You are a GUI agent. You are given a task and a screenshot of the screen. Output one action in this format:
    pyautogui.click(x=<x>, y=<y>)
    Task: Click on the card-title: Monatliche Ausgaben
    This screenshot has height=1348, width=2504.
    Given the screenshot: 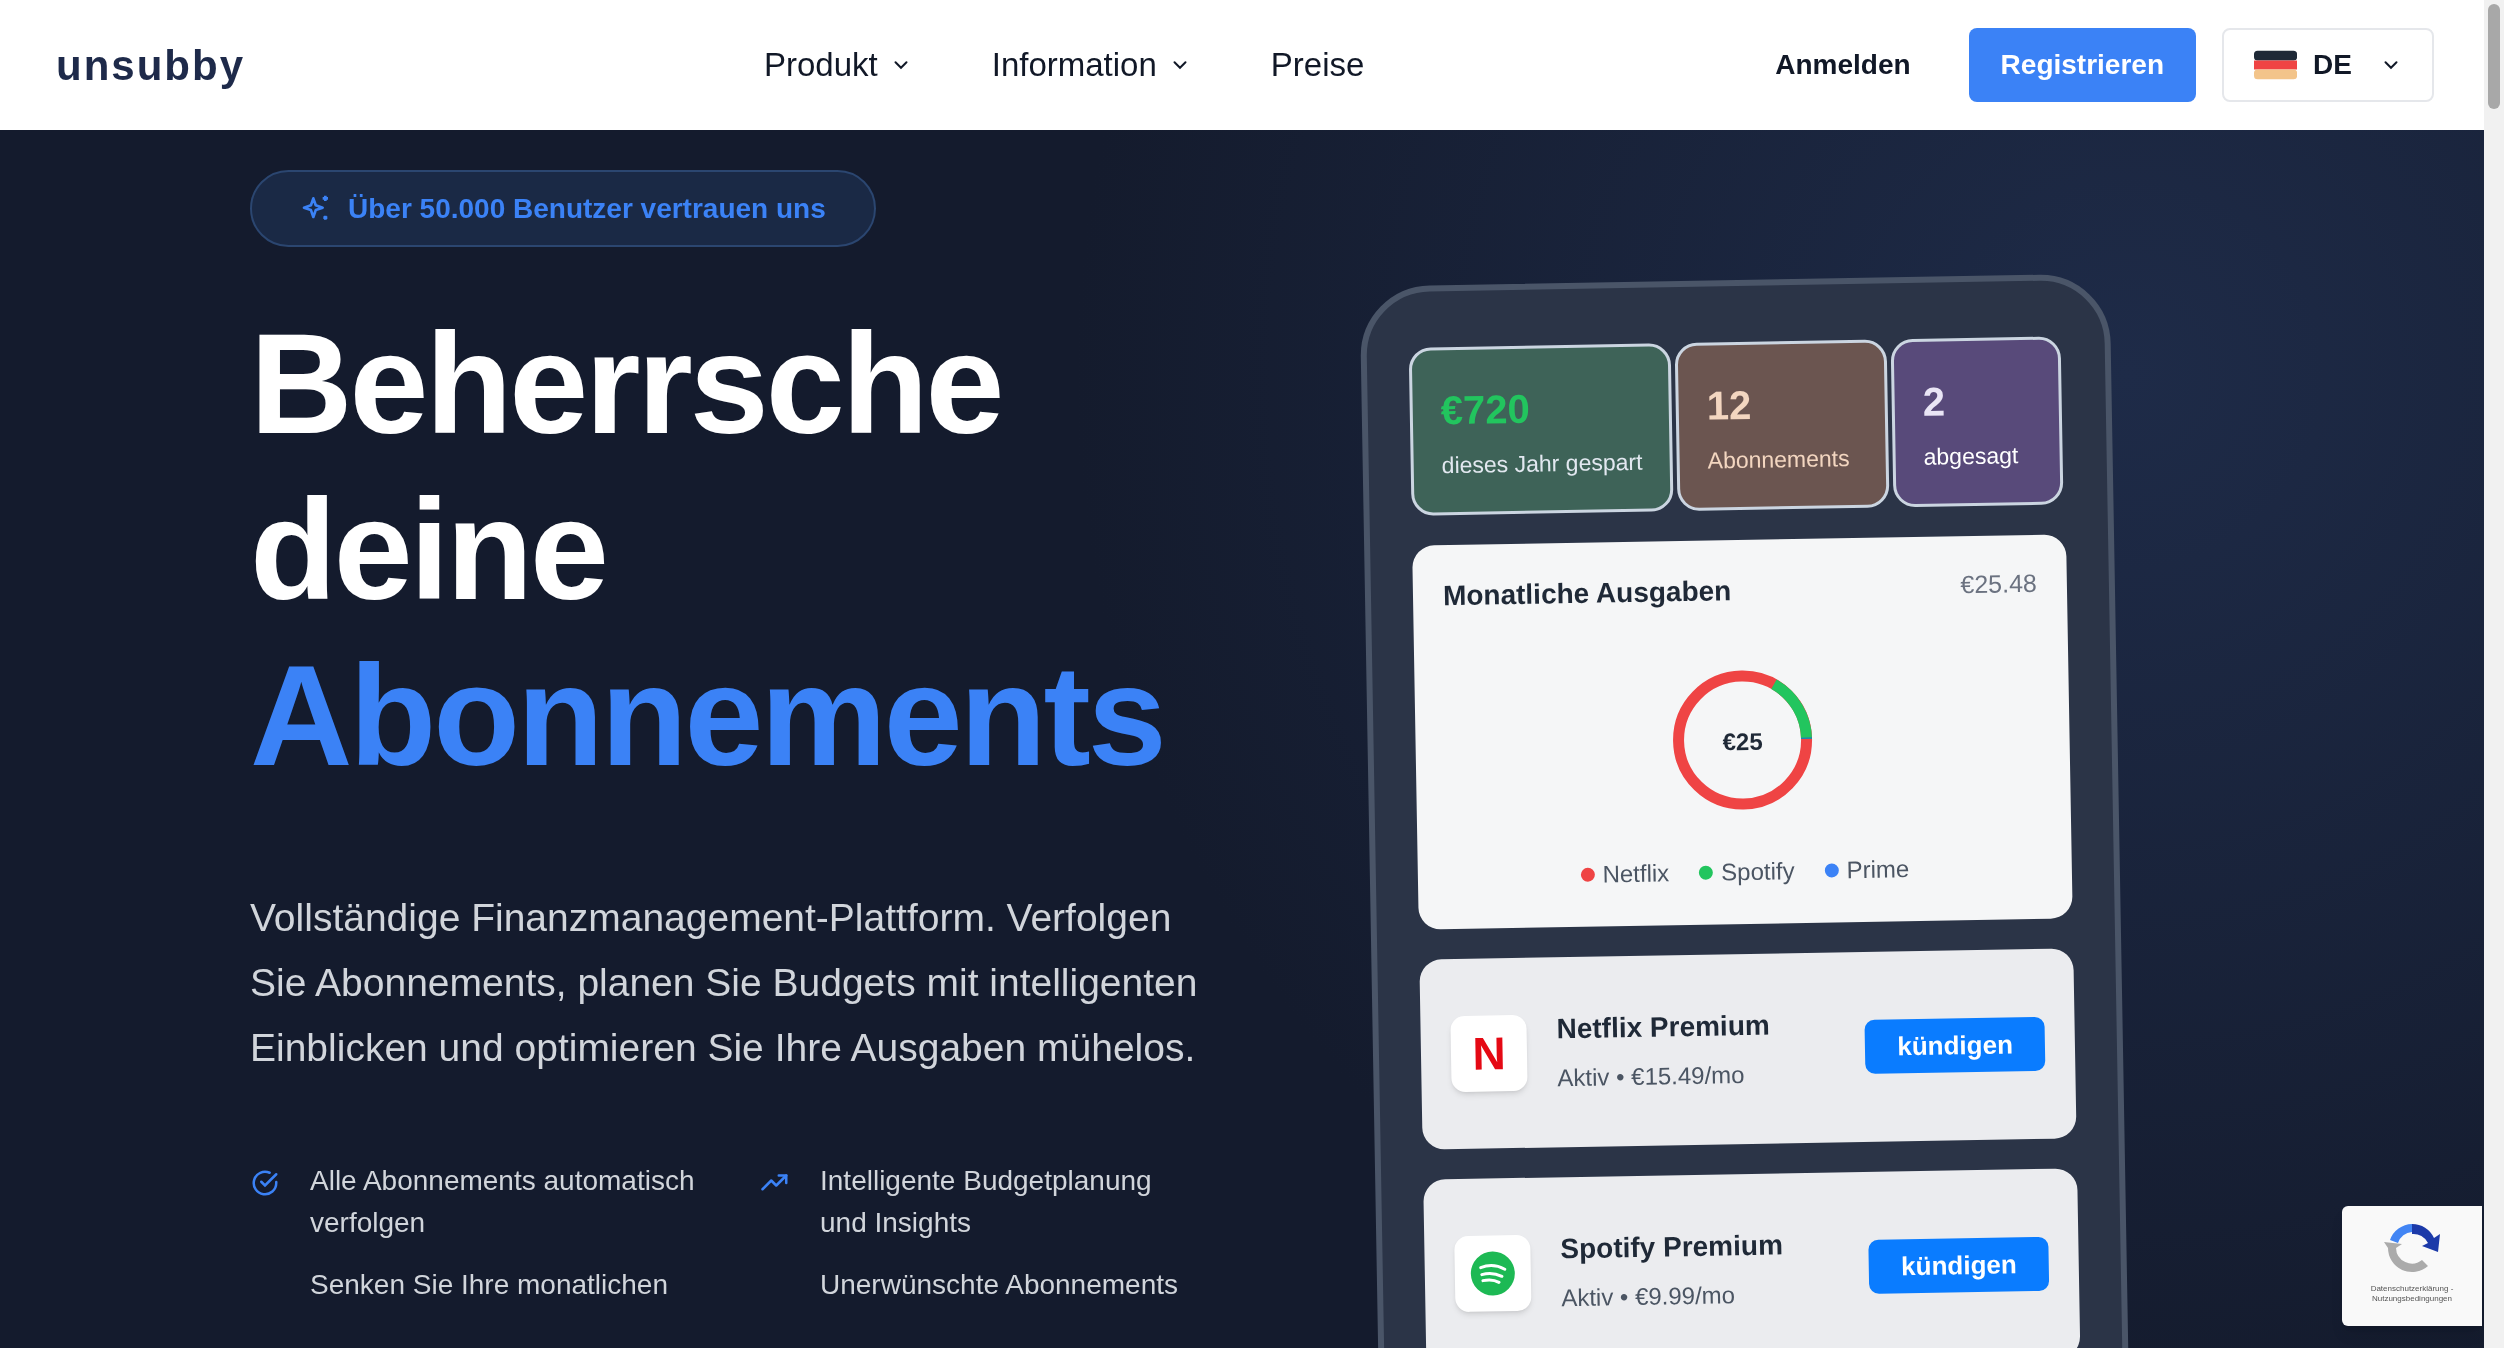 What is the action you would take?
    pyautogui.click(x=1587, y=594)
    